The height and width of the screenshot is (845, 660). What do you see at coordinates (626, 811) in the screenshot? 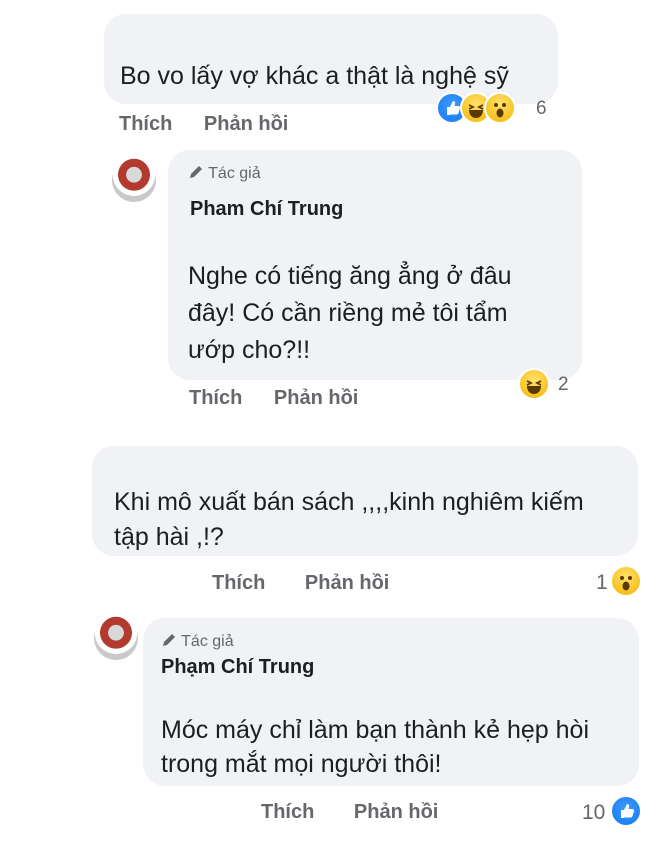
I see `like-icon` at bounding box center [626, 811].